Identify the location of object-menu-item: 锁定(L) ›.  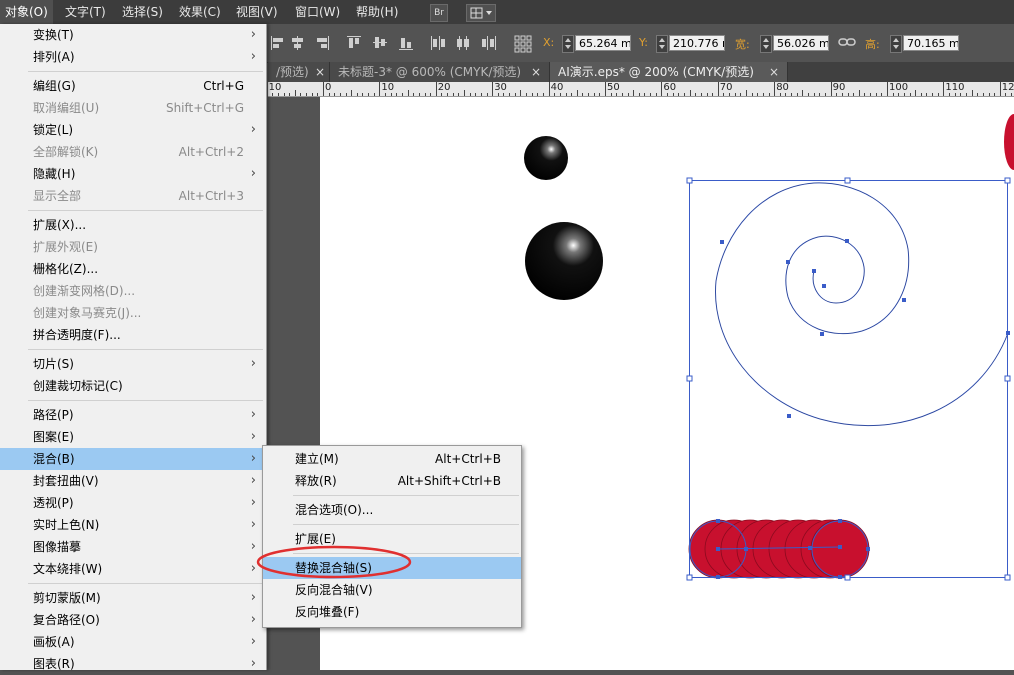
(133, 130).